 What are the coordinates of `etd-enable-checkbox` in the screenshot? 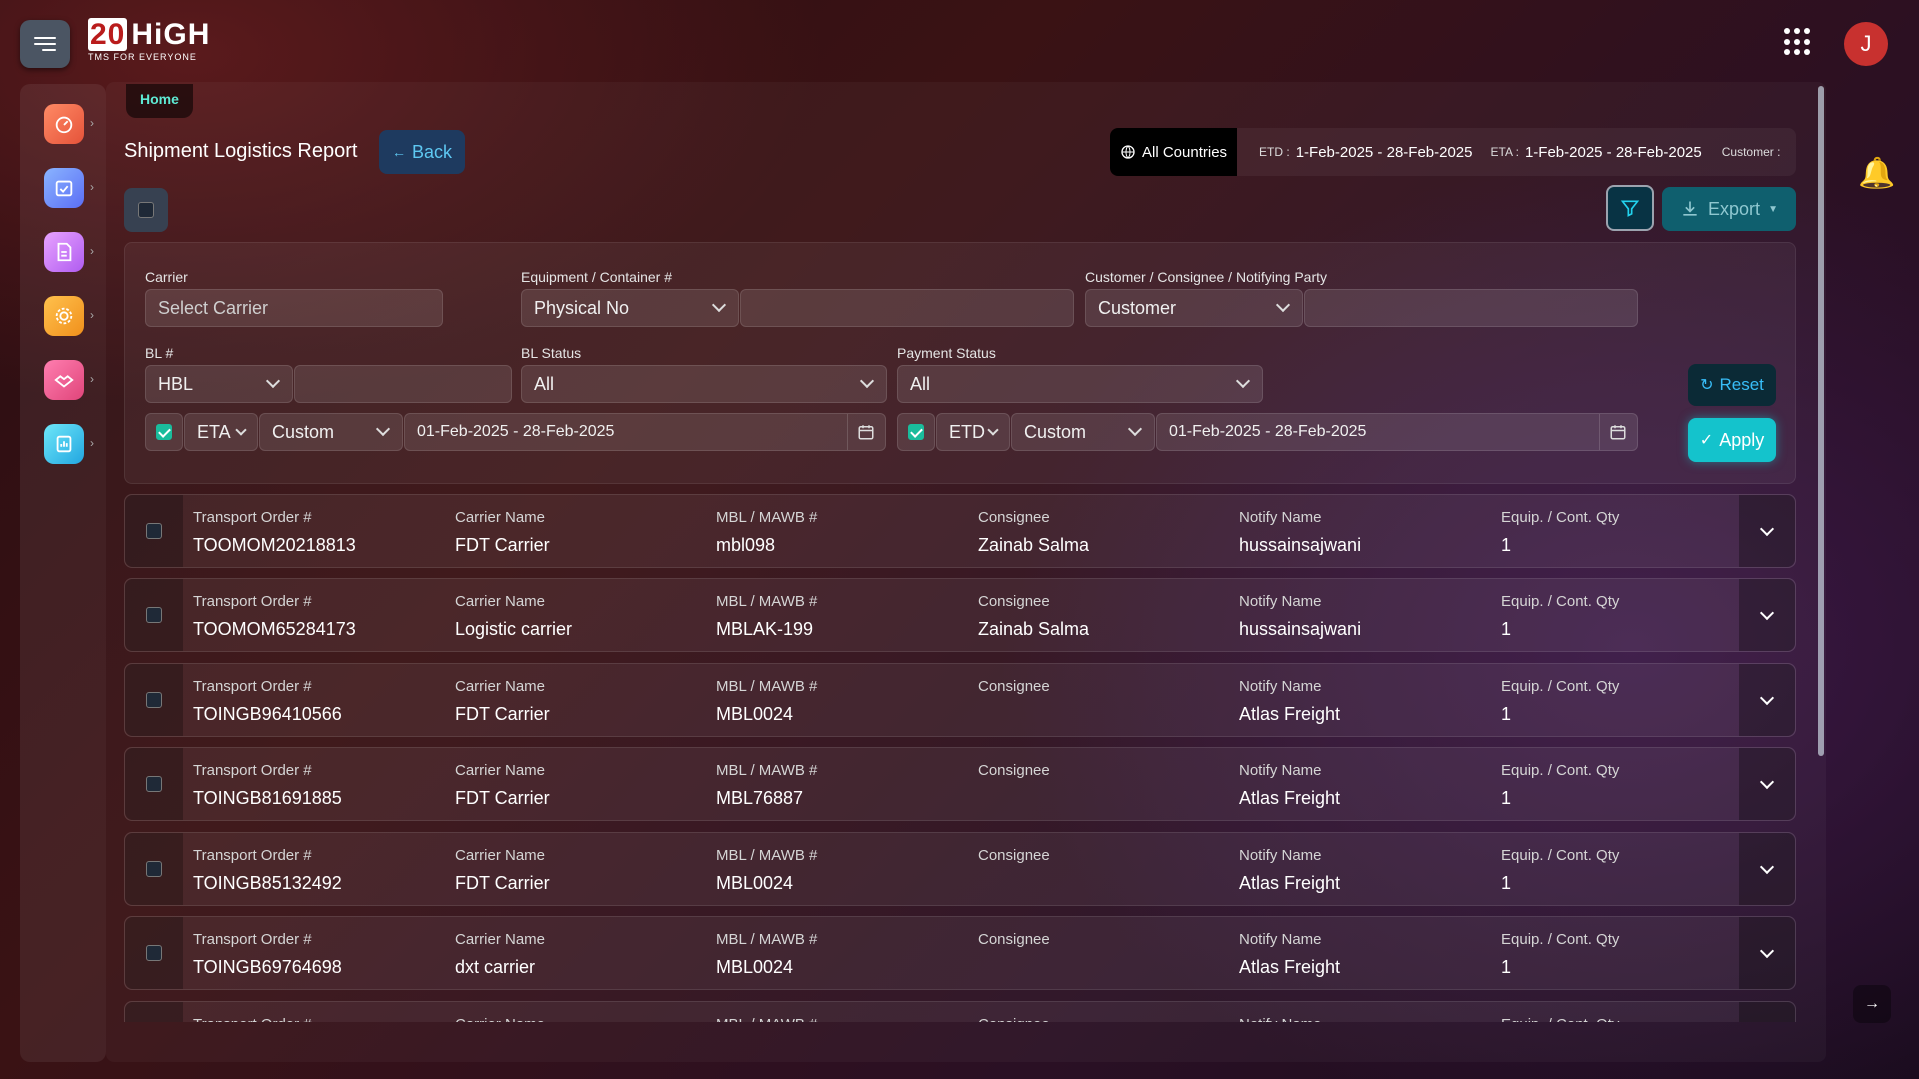 It's located at (916, 432).